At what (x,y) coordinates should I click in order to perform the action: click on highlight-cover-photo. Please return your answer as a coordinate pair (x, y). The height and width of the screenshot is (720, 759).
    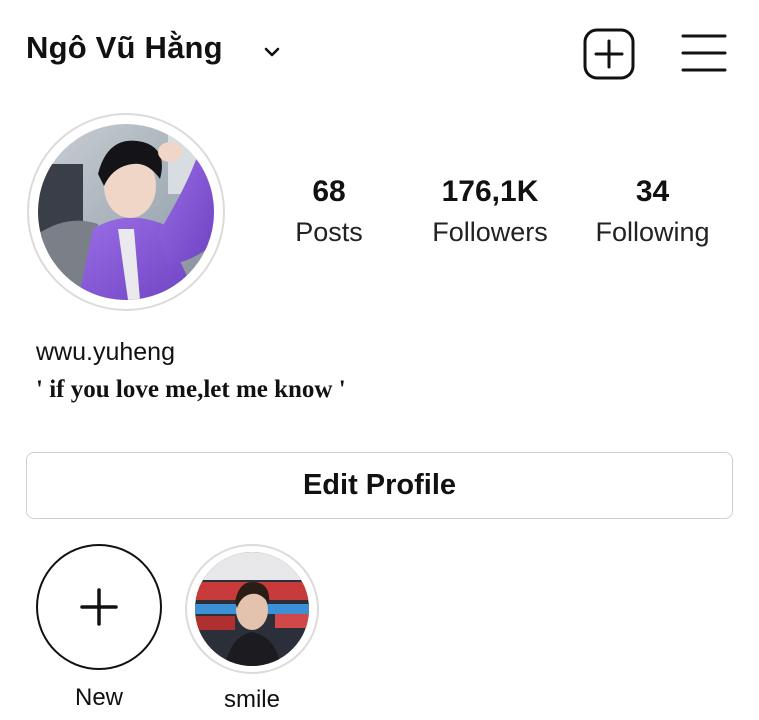
    Looking at the image, I should click on (252, 609).